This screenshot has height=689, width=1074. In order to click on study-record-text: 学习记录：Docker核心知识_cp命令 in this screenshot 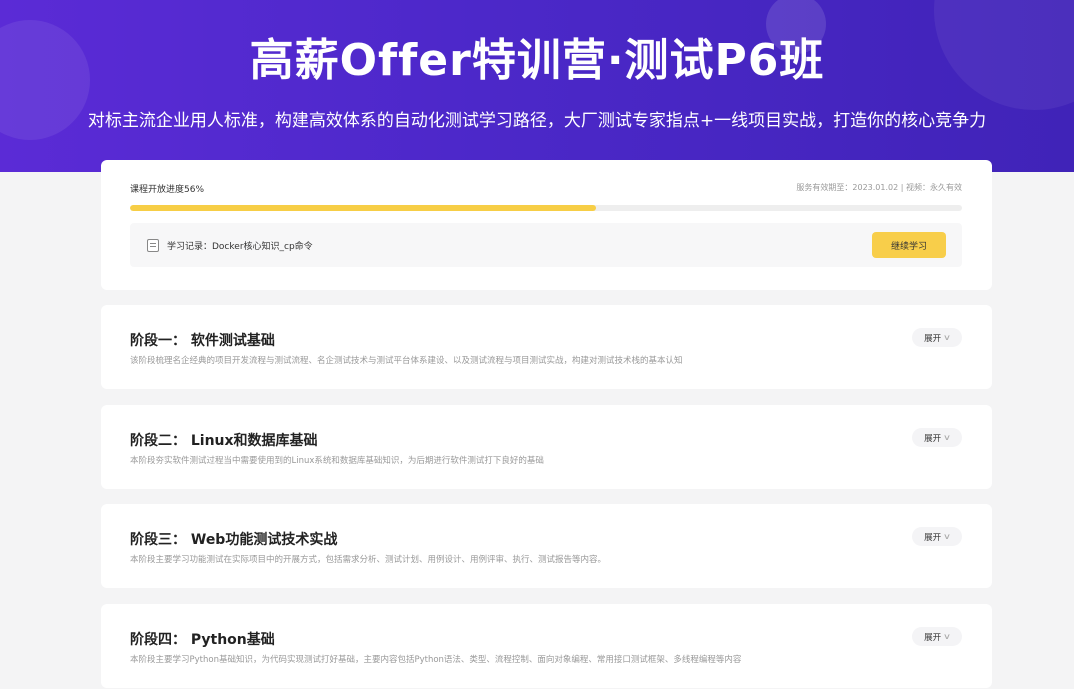, I will do `click(240, 245)`.